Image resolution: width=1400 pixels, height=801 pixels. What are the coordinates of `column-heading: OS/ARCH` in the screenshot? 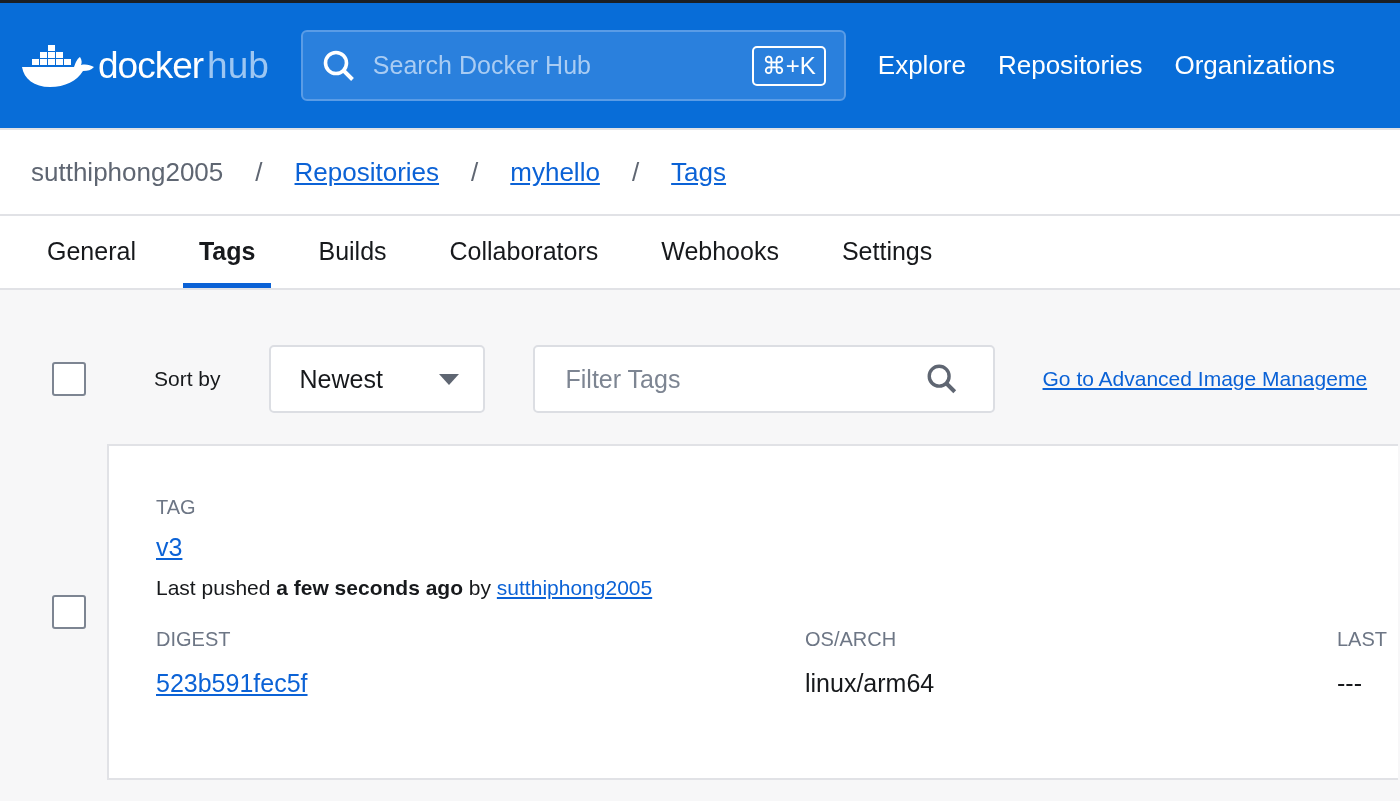 It's located at (851, 639).